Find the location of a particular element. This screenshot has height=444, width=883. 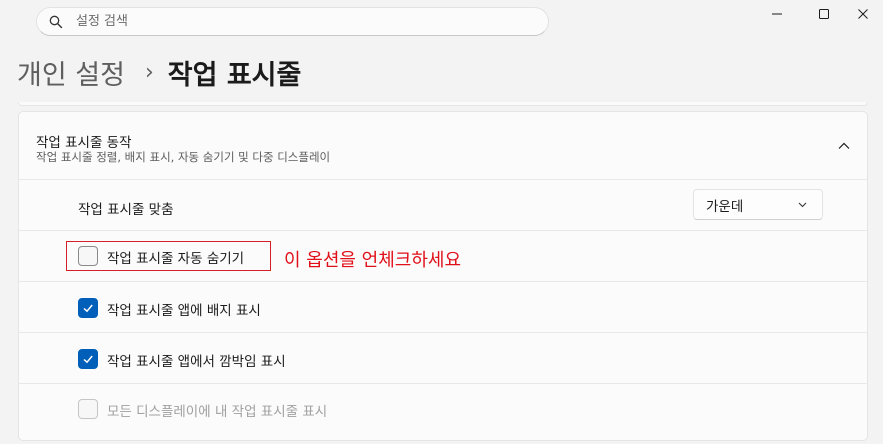

search-box is located at coordinates (292, 21).